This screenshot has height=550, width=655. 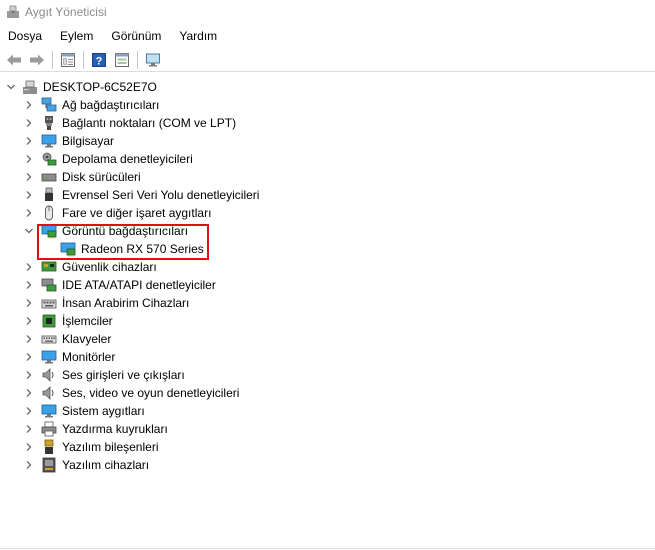 I want to click on tree-item: Bilgisayar, so click(x=327, y=141).